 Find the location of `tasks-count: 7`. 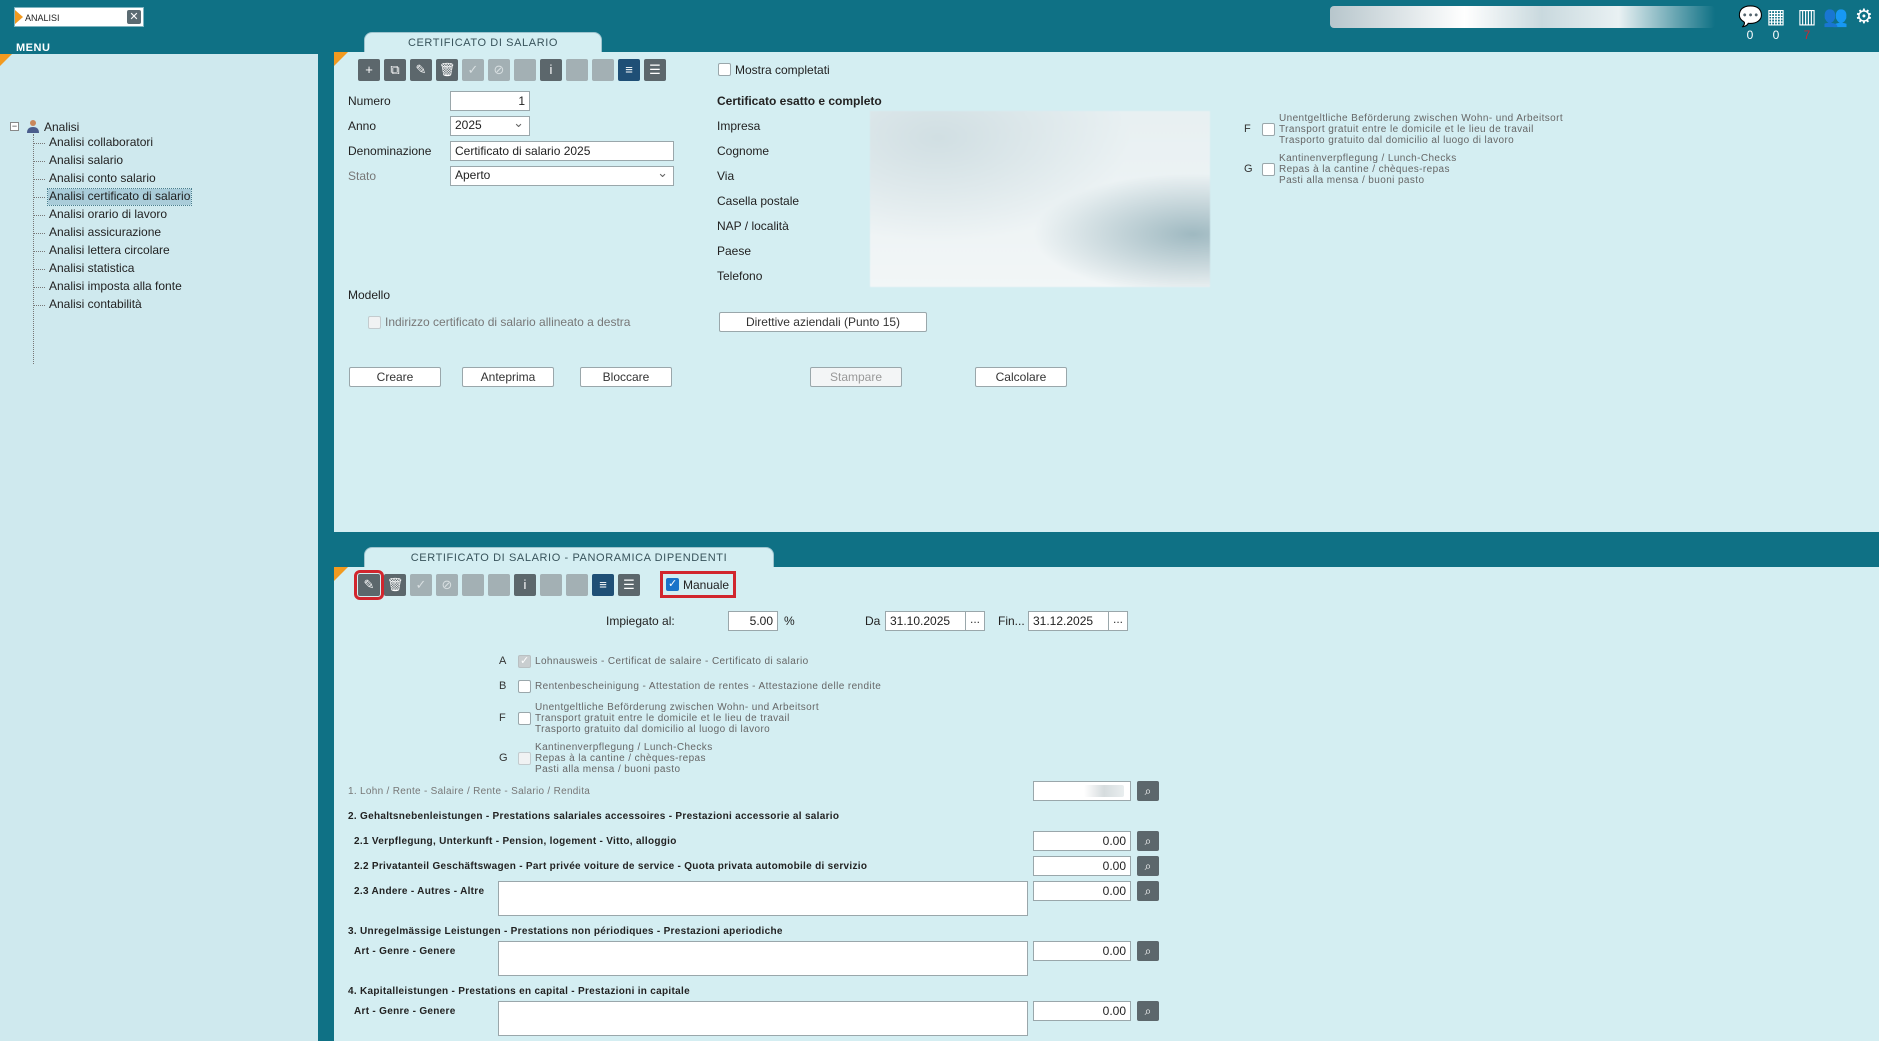

tasks-count: 7 is located at coordinates (1807, 35).